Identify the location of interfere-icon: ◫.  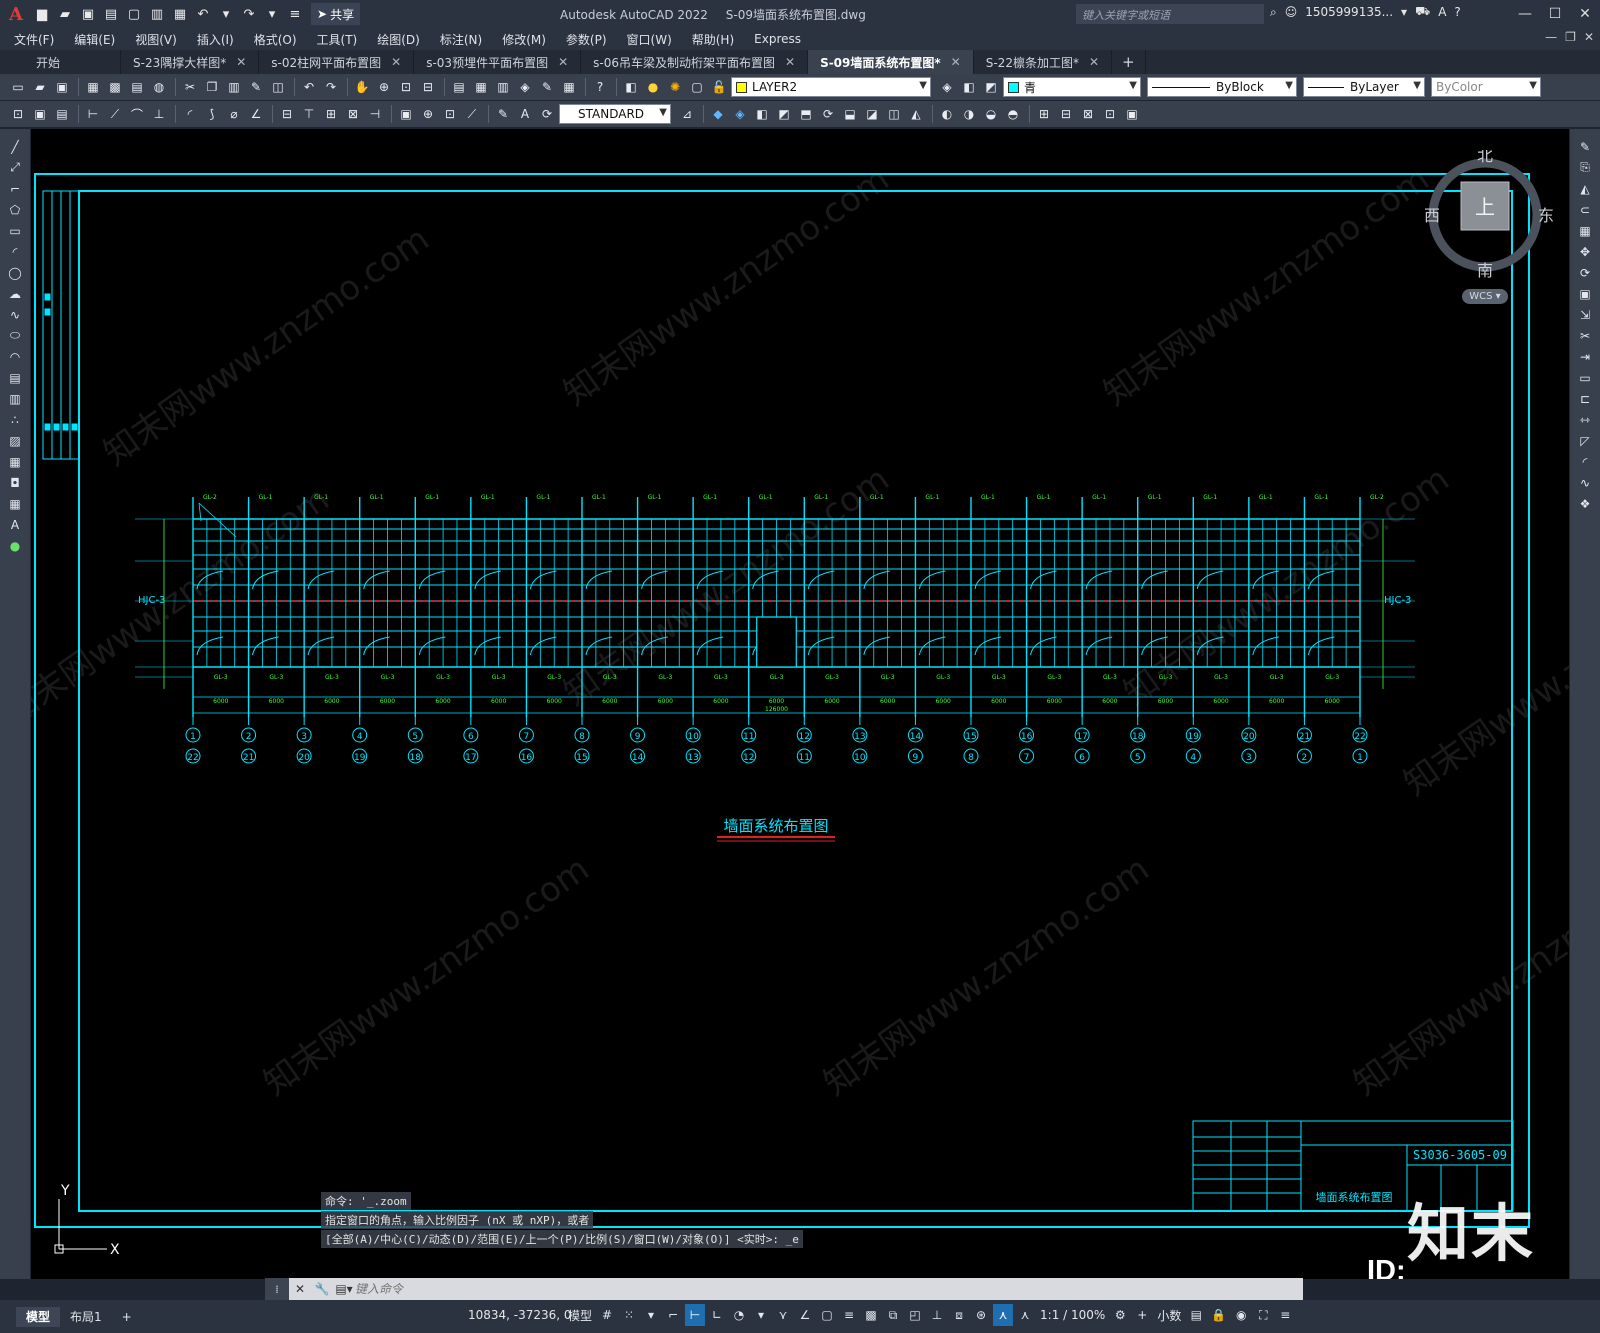
(894, 114).